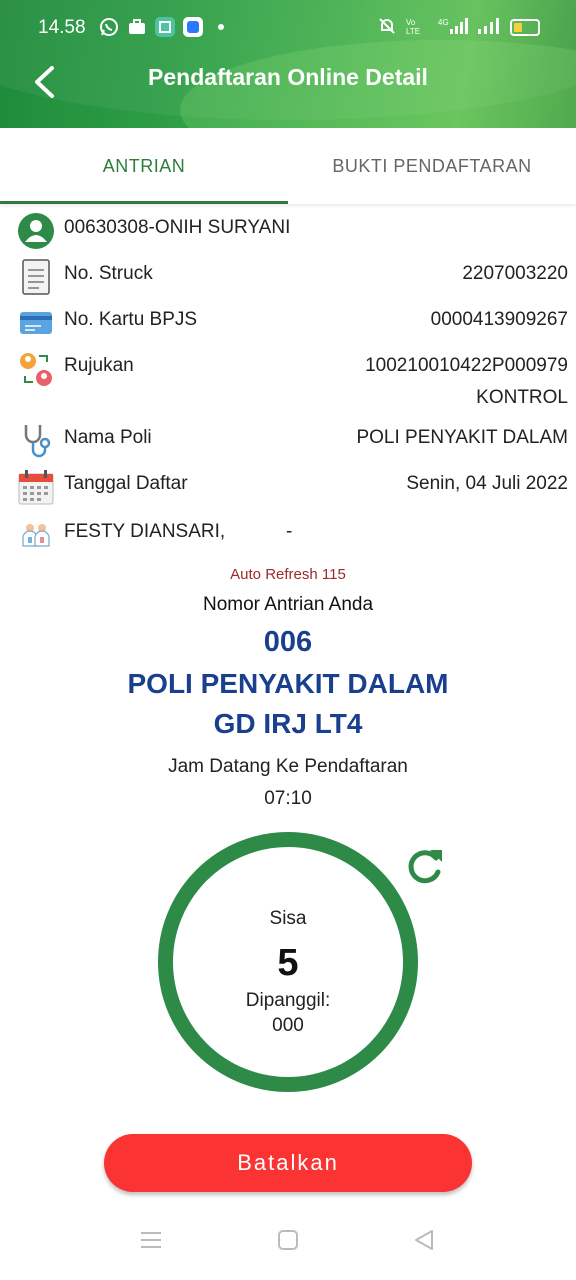  What do you see at coordinates (288, 642) in the screenshot?
I see `queue-number: 006` at bounding box center [288, 642].